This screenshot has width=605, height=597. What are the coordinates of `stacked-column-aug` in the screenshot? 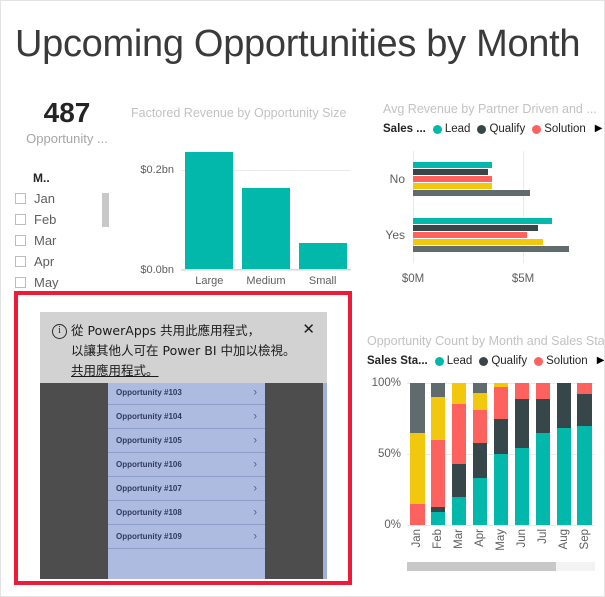 It's located at (563, 454).